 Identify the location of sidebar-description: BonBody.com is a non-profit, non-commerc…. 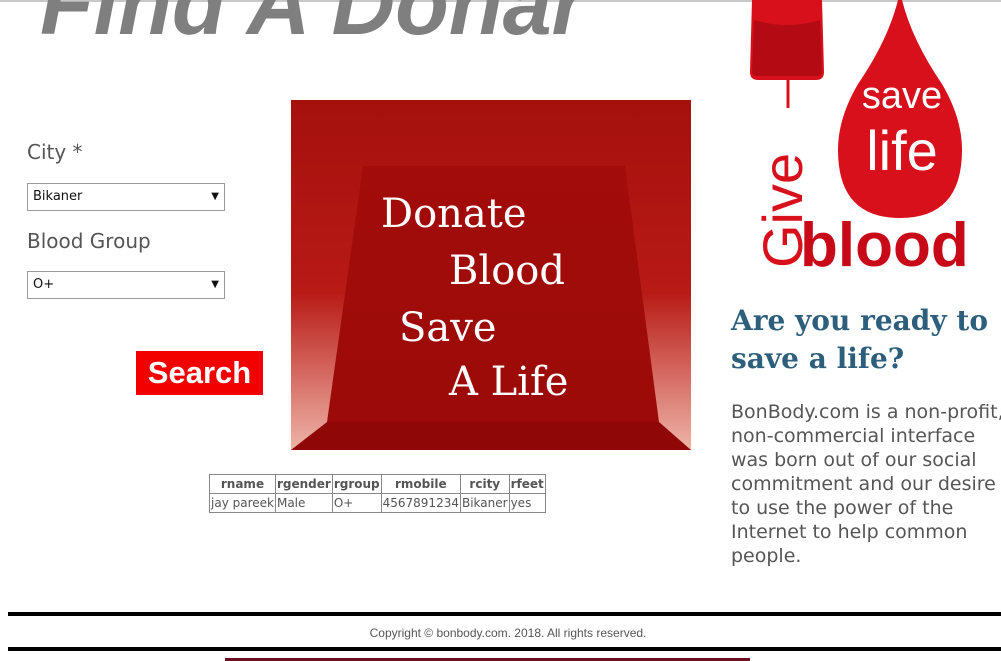
(866, 484).